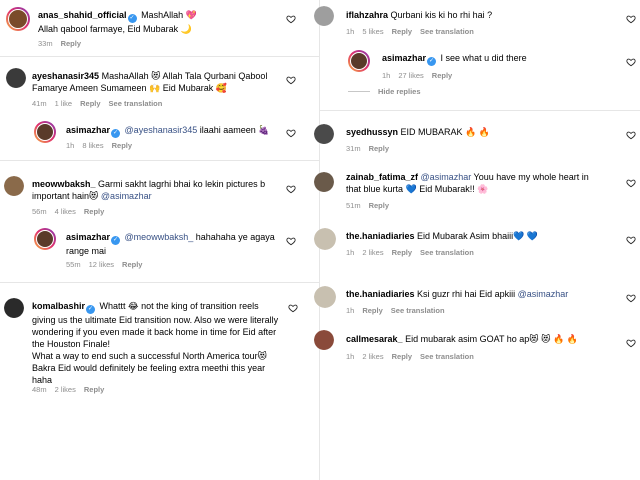 This screenshot has height=480, width=640. Describe the element at coordinates (161, 130) in the screenshot. I see `mention-link: @ayeshanasir345` at that location.